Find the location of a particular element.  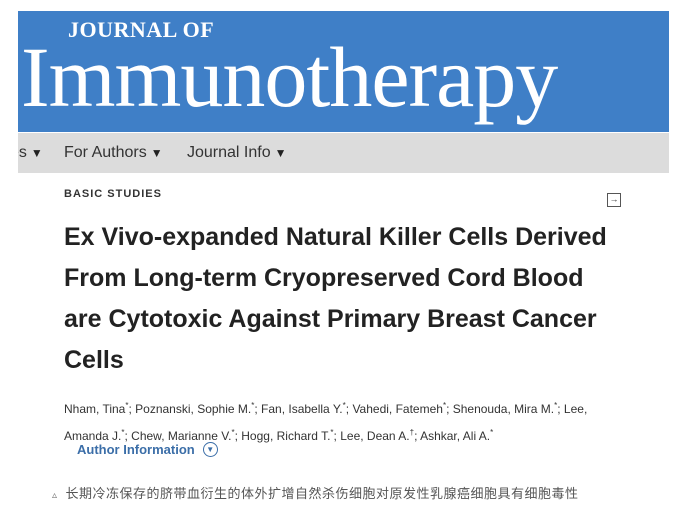

author-name: Shenouda, Mira M. is located at coordinates (503, 409).